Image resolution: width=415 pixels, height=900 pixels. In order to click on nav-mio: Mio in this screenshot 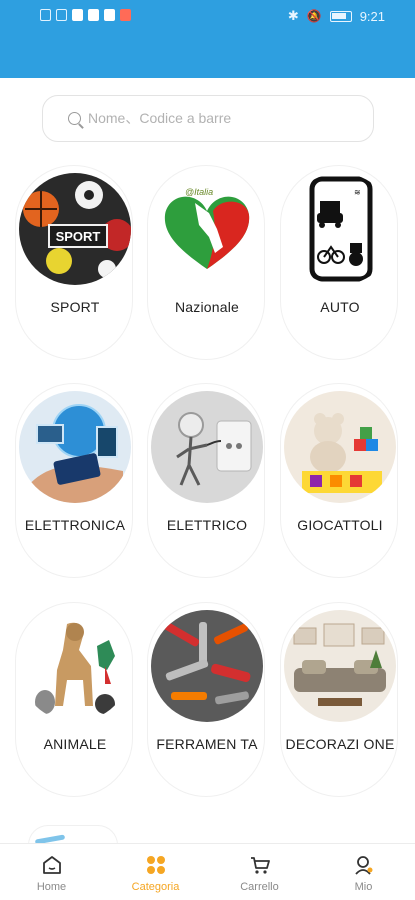, I will do `click(363, 872)`.